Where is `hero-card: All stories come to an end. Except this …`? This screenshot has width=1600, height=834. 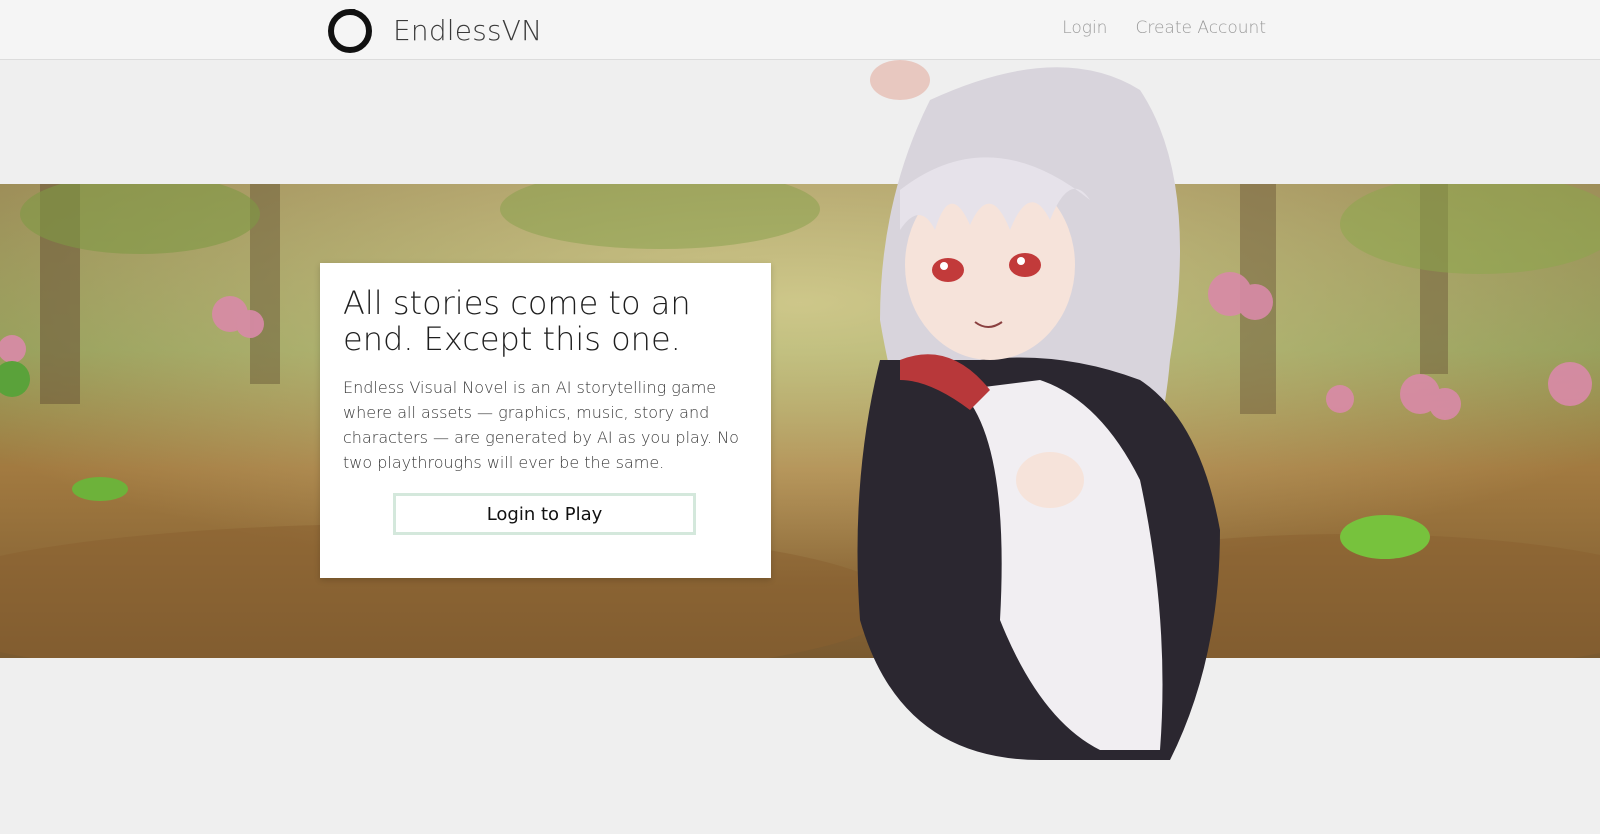 hero-card: All stories come to an end. Except this … is located at coordinates (545, 420).